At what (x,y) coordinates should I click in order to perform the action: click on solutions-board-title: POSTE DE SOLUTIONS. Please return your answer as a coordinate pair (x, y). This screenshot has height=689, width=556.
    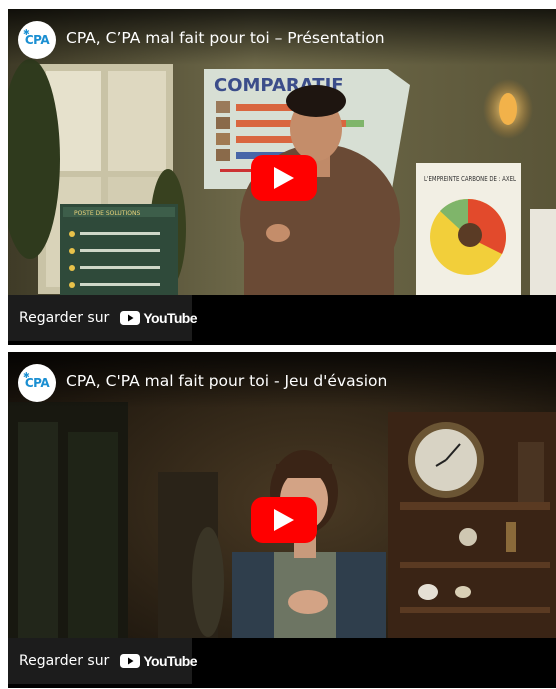
    Looking at the image, I should click on (107, 213).